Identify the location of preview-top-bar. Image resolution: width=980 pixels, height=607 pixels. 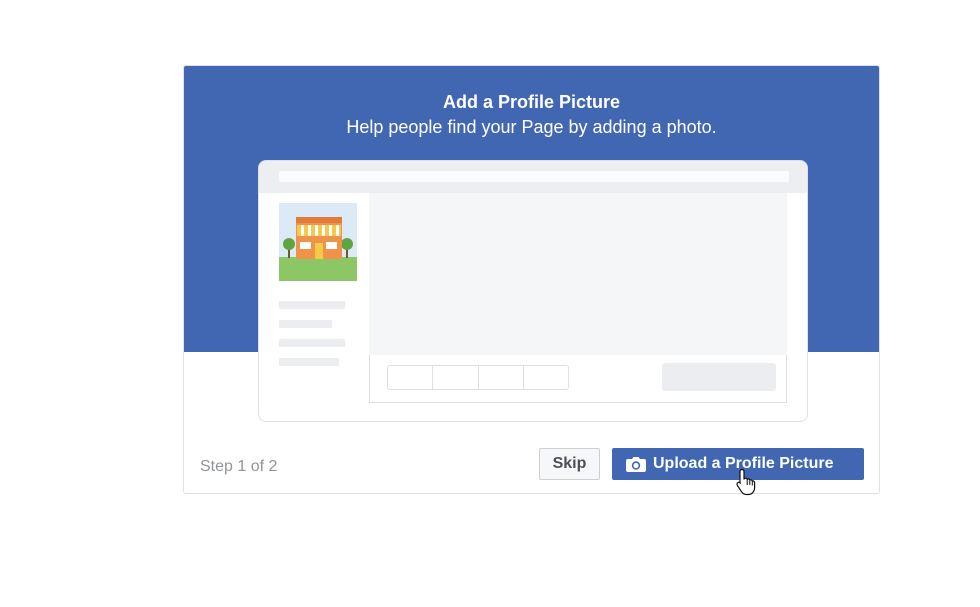
(533, 177).